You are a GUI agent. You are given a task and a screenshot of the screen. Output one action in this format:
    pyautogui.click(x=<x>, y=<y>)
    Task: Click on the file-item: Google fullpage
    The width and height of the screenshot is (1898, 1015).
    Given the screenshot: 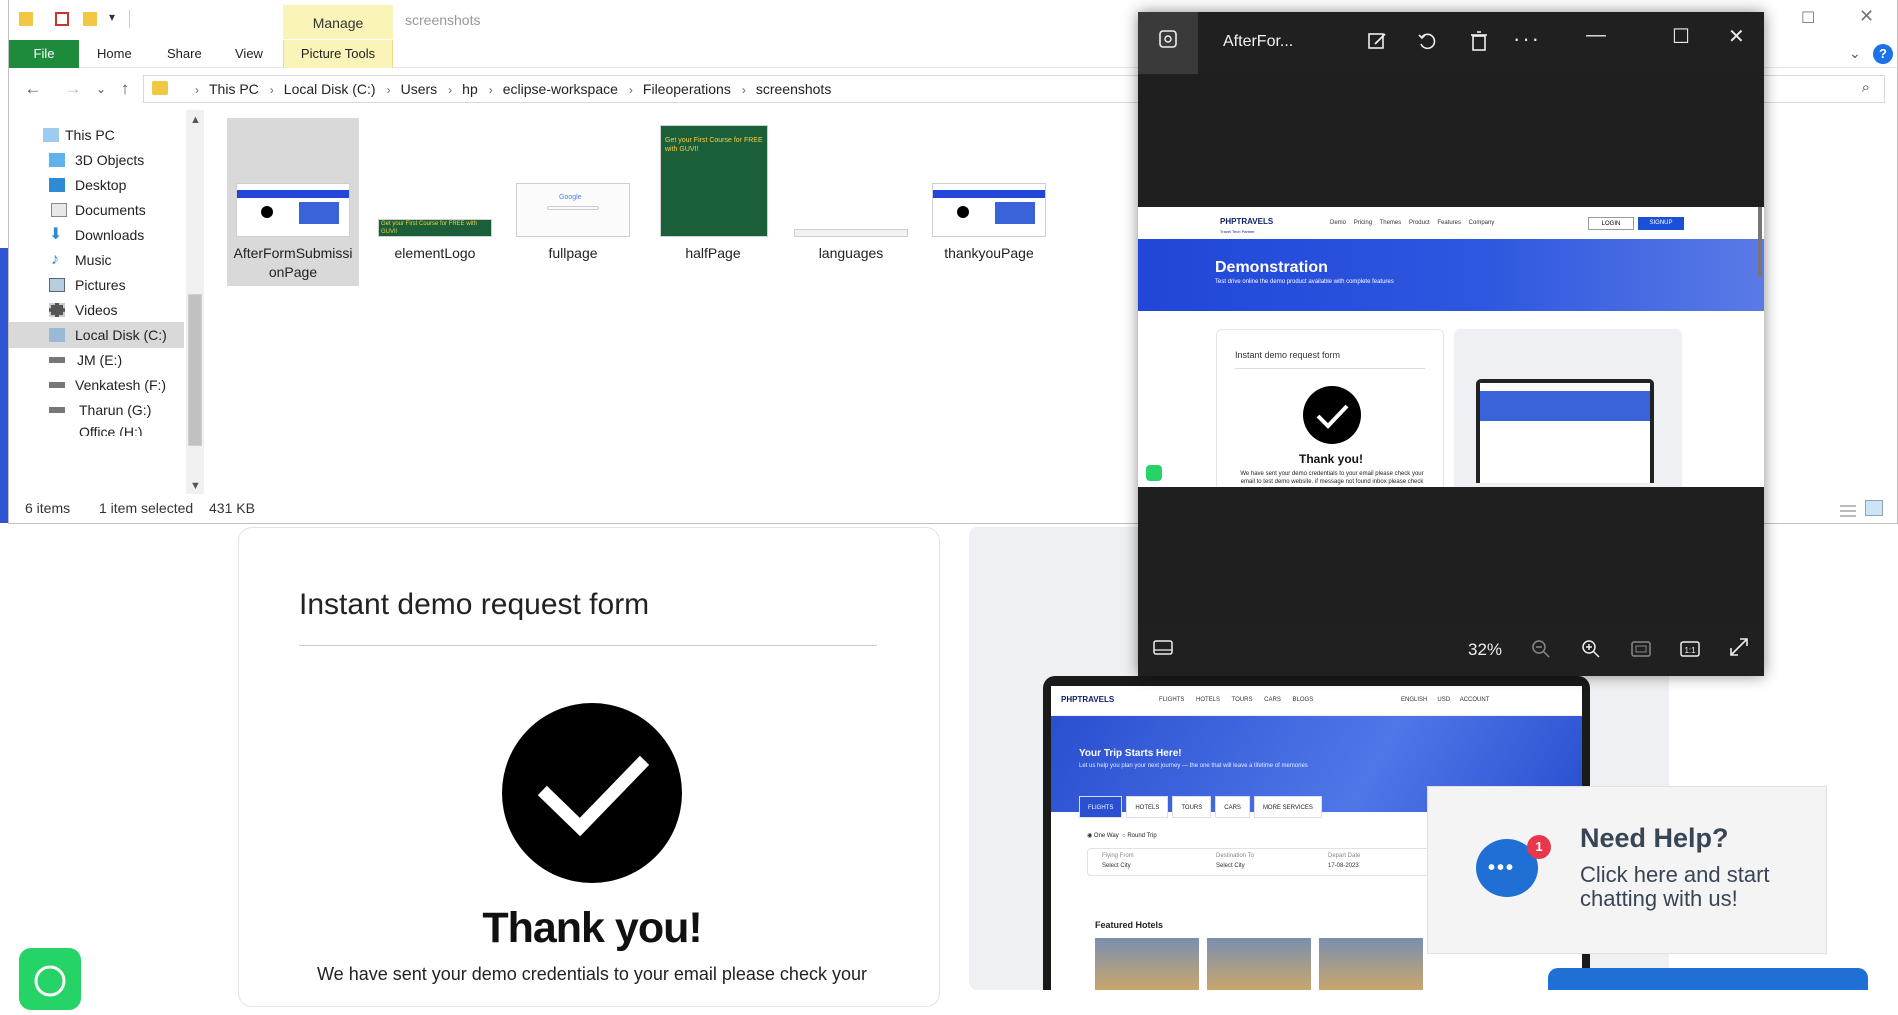 What is the action you would take?
    pyautogui.click(x=573, y=202)
    